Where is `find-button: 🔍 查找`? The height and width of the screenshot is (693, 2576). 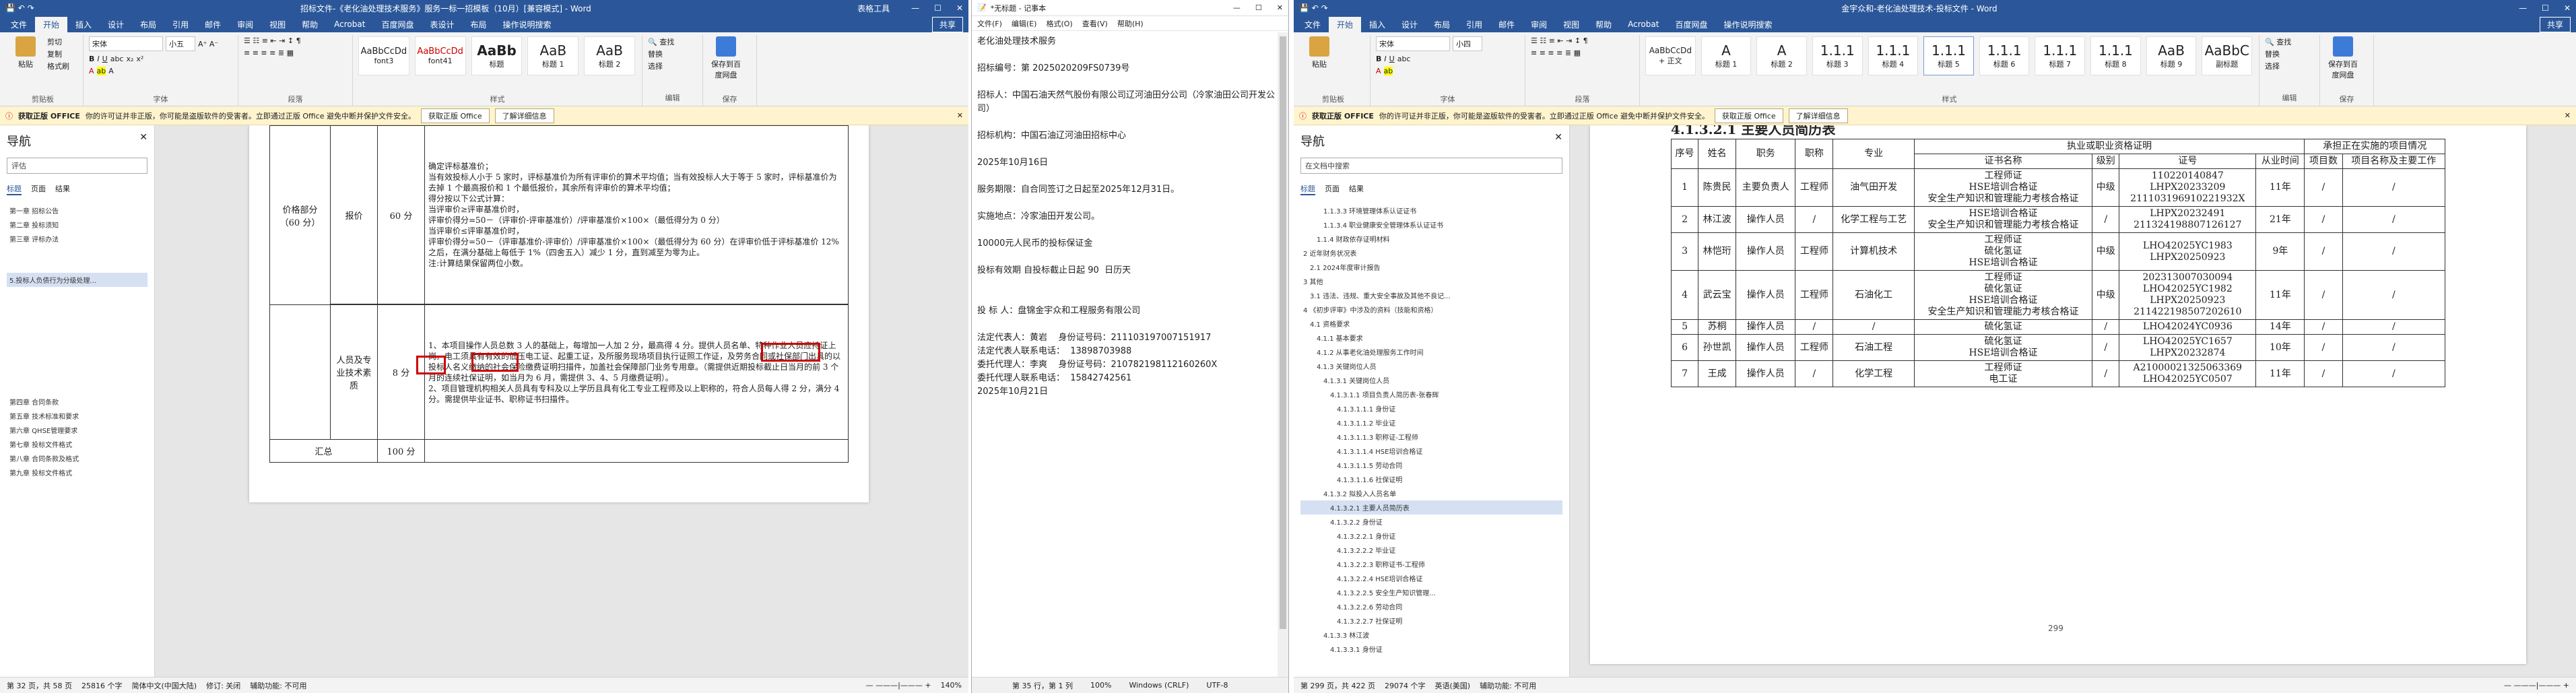 find-button: 🔍 查找 is located at coordinates (672, 42).